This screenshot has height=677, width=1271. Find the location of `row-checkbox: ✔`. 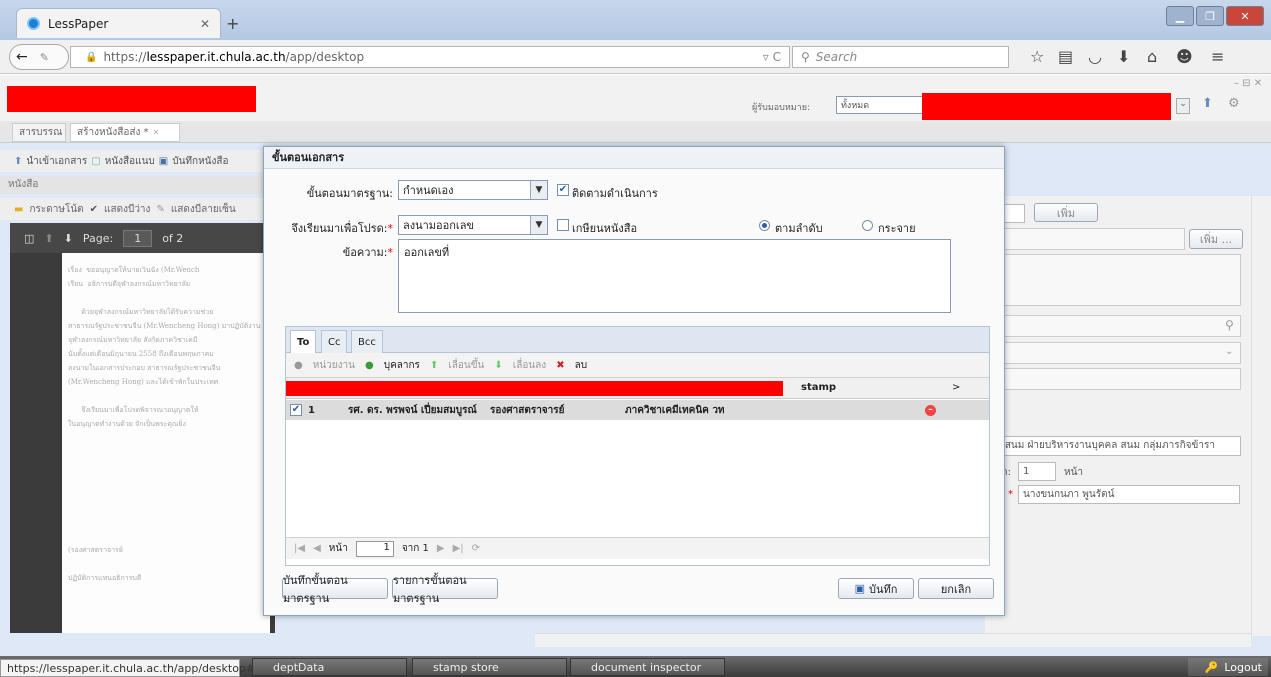

row-checkbox: ✔ is located at coordinates (296, 410).